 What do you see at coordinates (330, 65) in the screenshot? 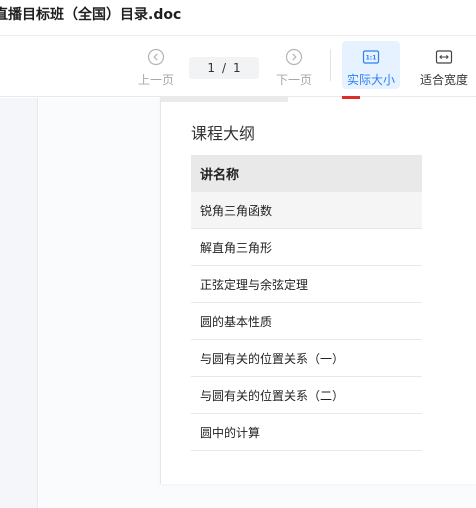
I see `toolbar-divider` at bounding box center [330, 65].